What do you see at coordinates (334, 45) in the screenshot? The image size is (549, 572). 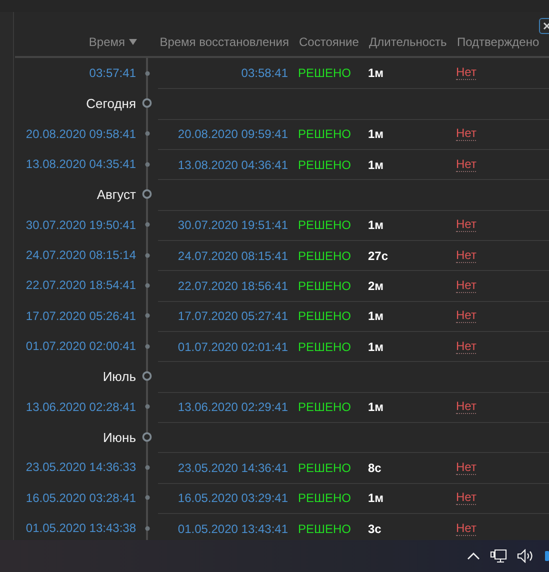 I see `column-header: Состояние` at bounding box center [334, 45].